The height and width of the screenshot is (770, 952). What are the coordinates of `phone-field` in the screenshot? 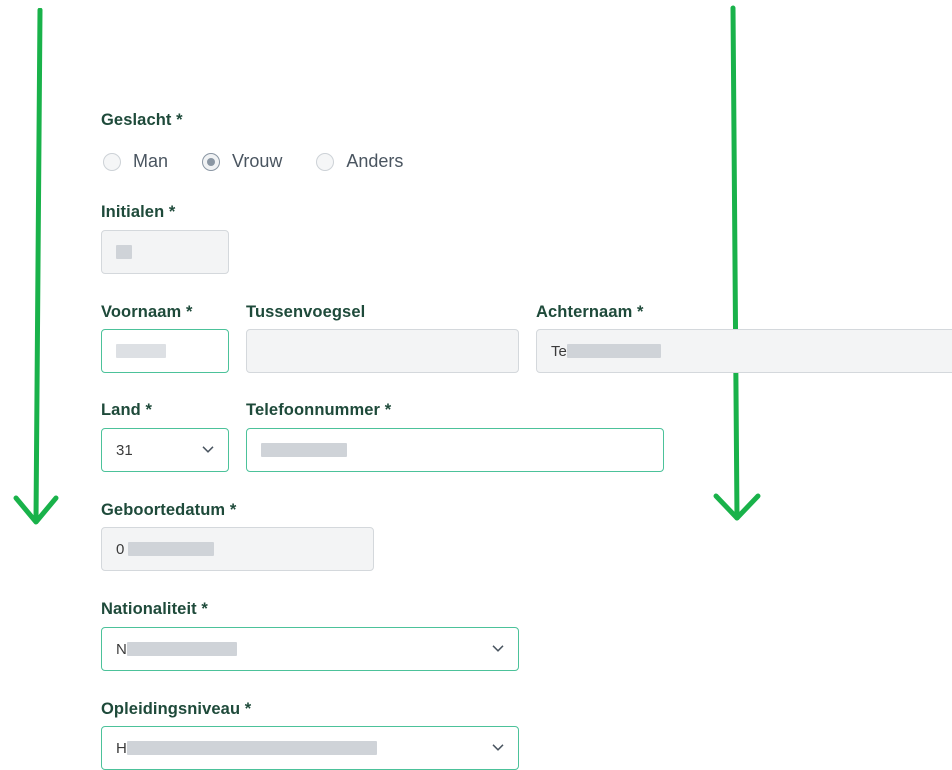 It's located at (455, 450).